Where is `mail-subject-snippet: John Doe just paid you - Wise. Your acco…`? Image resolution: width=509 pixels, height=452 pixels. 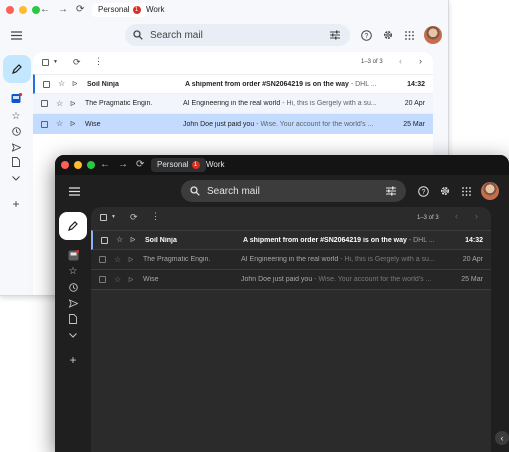 mail-subject-snippet: John Doe just paid you - Wise. Your acco… is located at coordinates (281, 124).